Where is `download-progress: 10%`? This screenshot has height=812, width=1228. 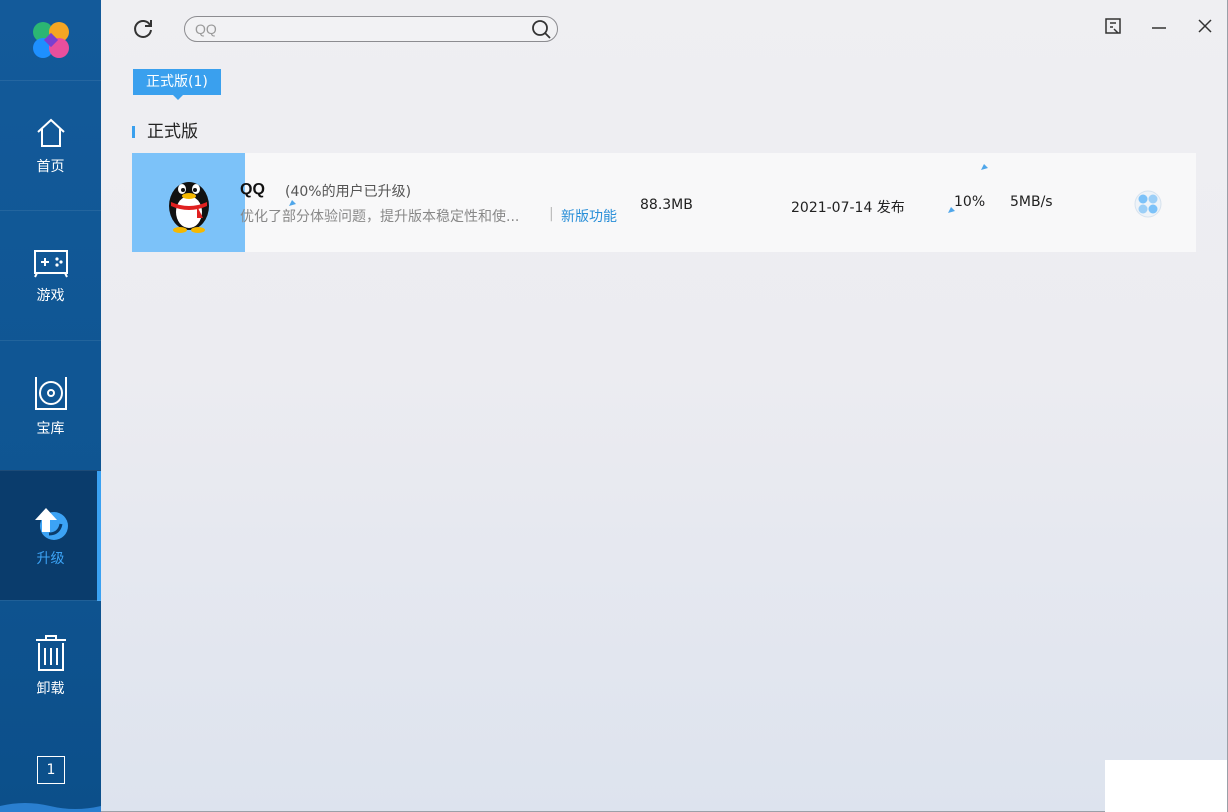 download-progress: 10% is located at coordinates (970, 202).